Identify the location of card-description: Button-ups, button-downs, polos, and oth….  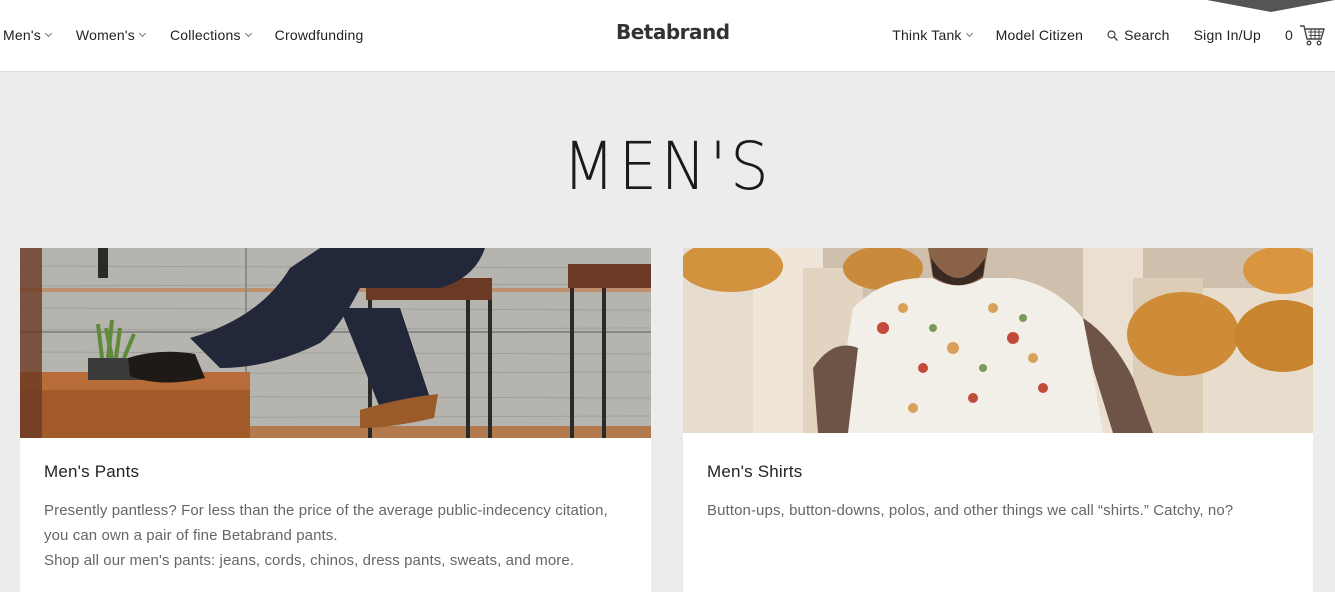
(1002, 510).